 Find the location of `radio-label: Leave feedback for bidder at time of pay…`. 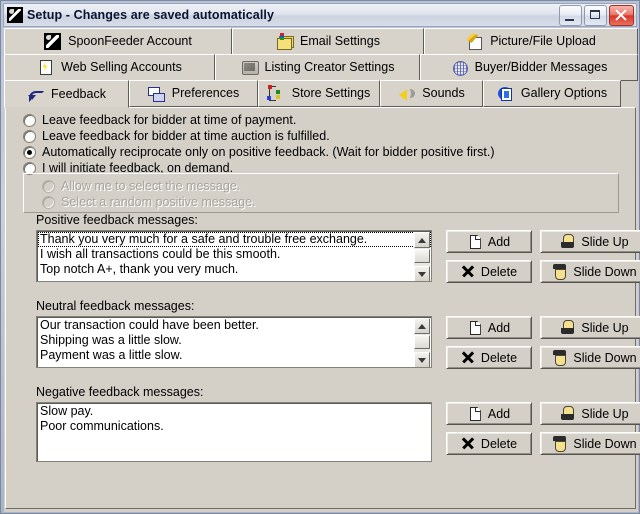

radio-label: Leave feedback for bidder at time of pay… is located at coordinates (169, 119).